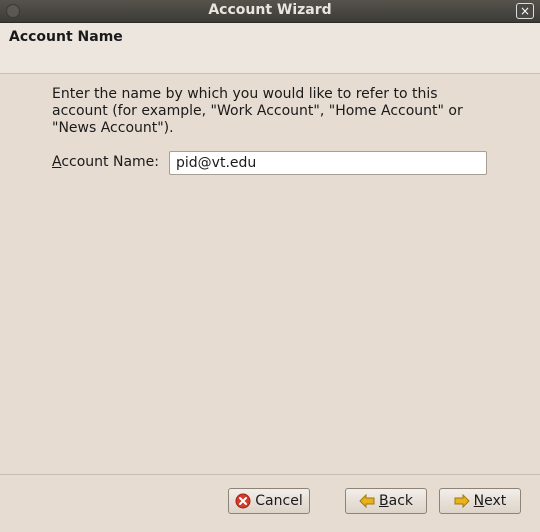 This screenshot has width=540, height=532. I want to click on back-label-rest: ack, so click(400, 501).